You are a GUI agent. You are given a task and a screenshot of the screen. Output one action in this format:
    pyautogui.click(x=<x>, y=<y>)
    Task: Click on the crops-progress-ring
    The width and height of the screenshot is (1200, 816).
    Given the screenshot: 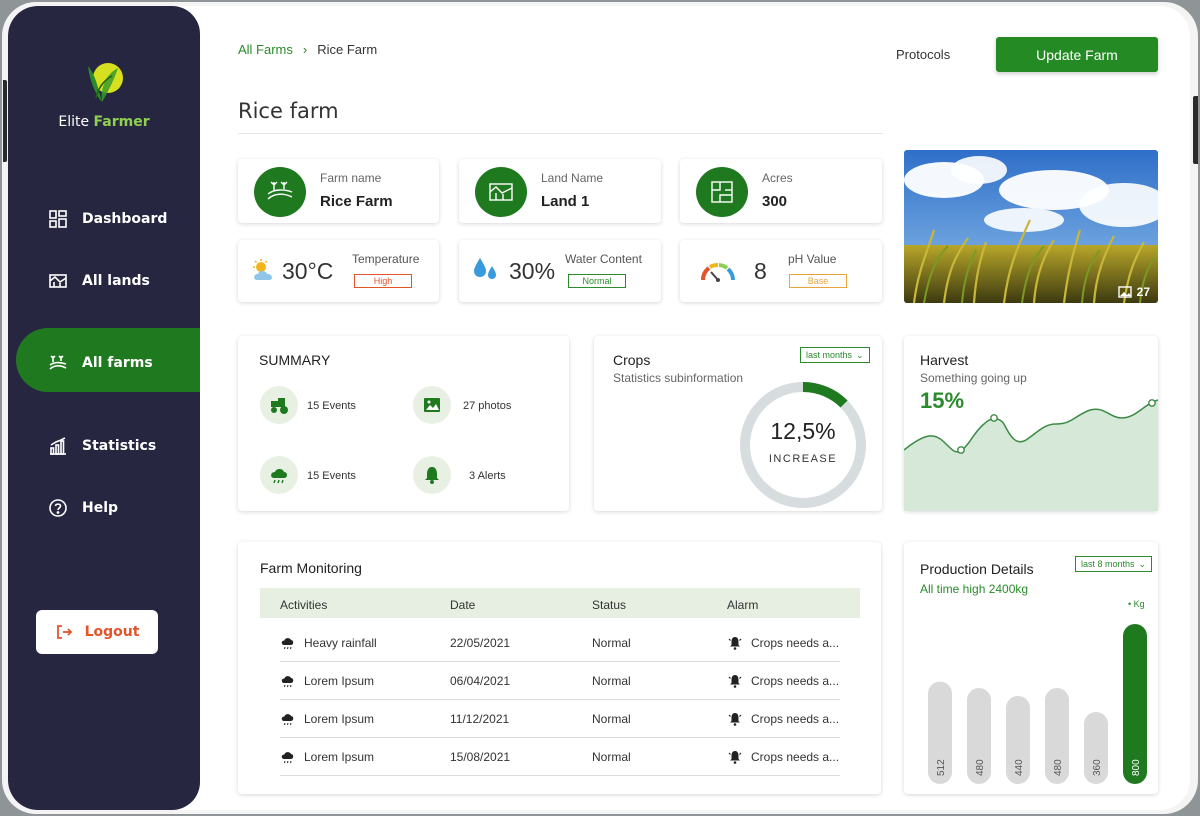 What is the action you would take?
    pyautogui.click(x=803, y=445)
    